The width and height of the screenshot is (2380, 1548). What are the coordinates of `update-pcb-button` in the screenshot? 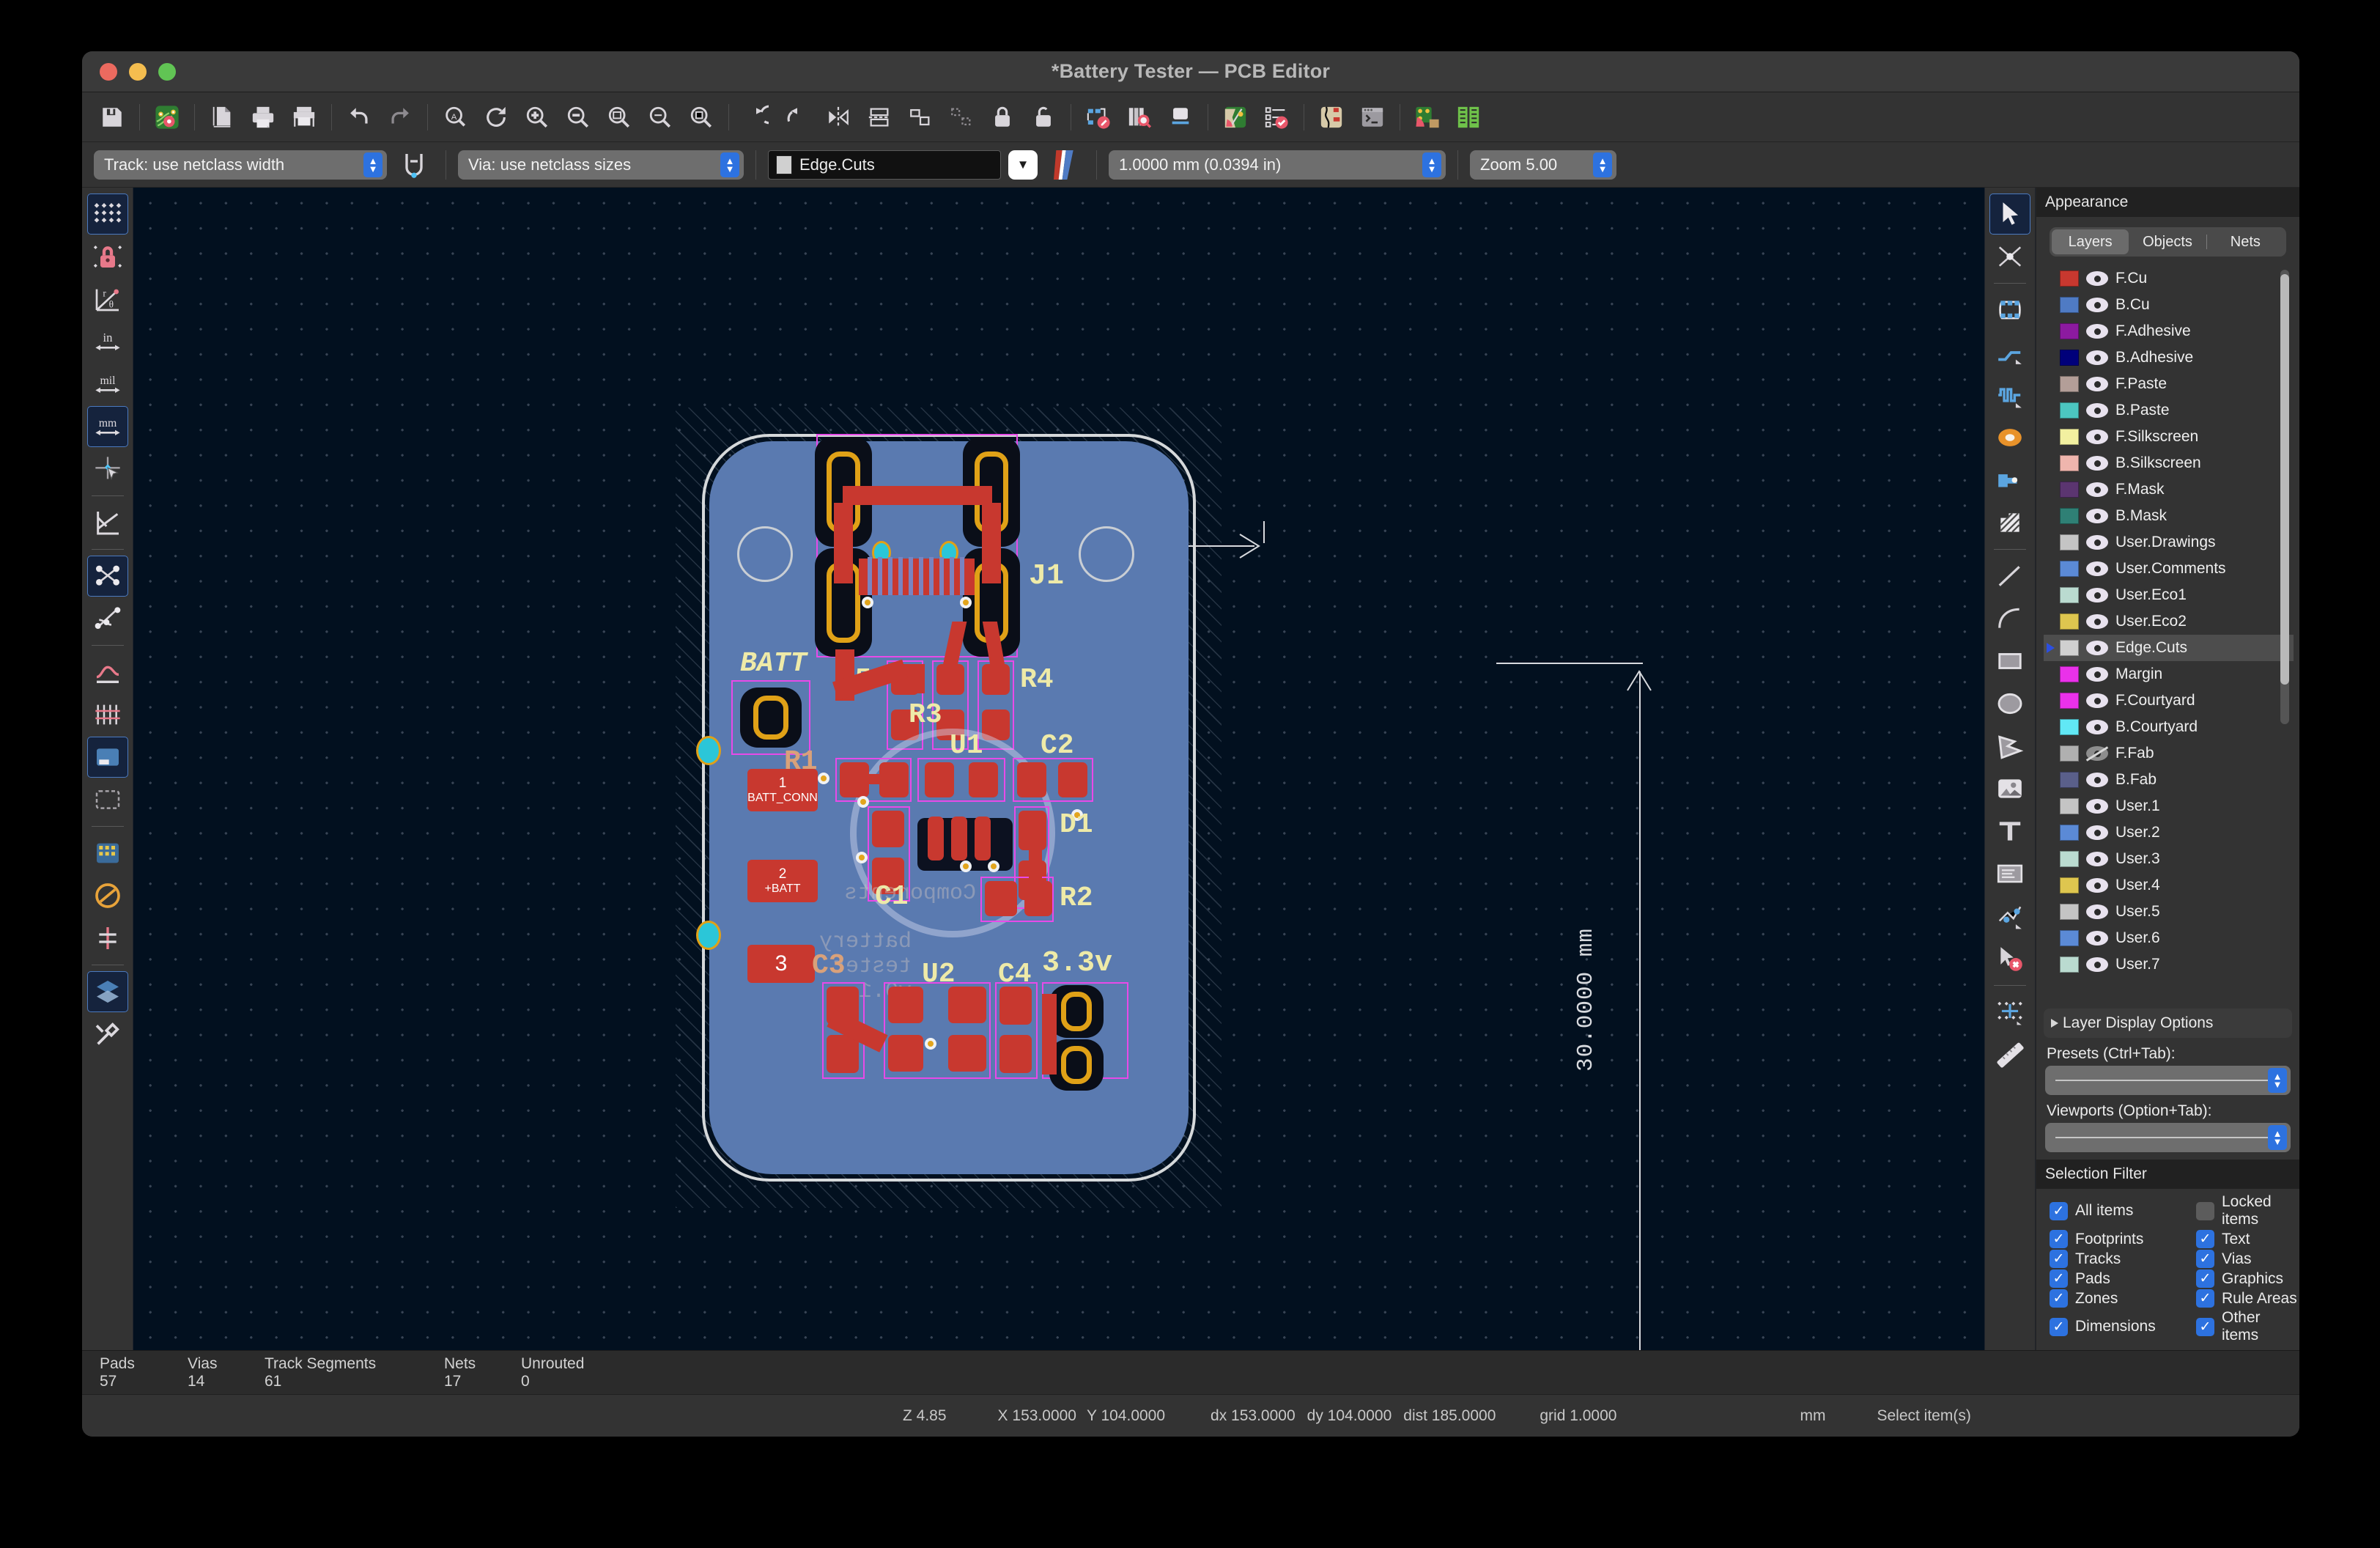 It's located at (1098, 117).